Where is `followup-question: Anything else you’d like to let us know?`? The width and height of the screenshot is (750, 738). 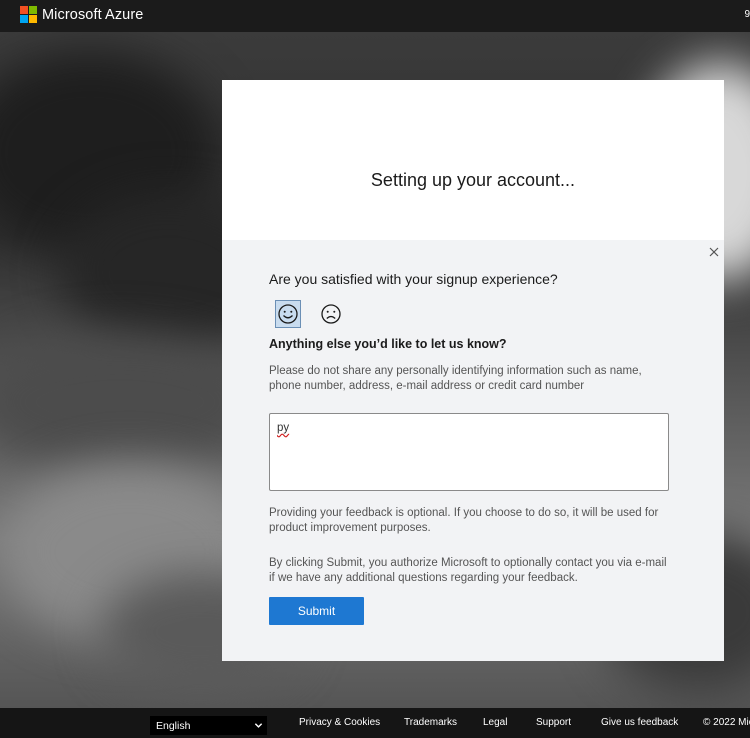 followup-question: Anything else you’d like to let us know? is located at coordinates (388, 344).